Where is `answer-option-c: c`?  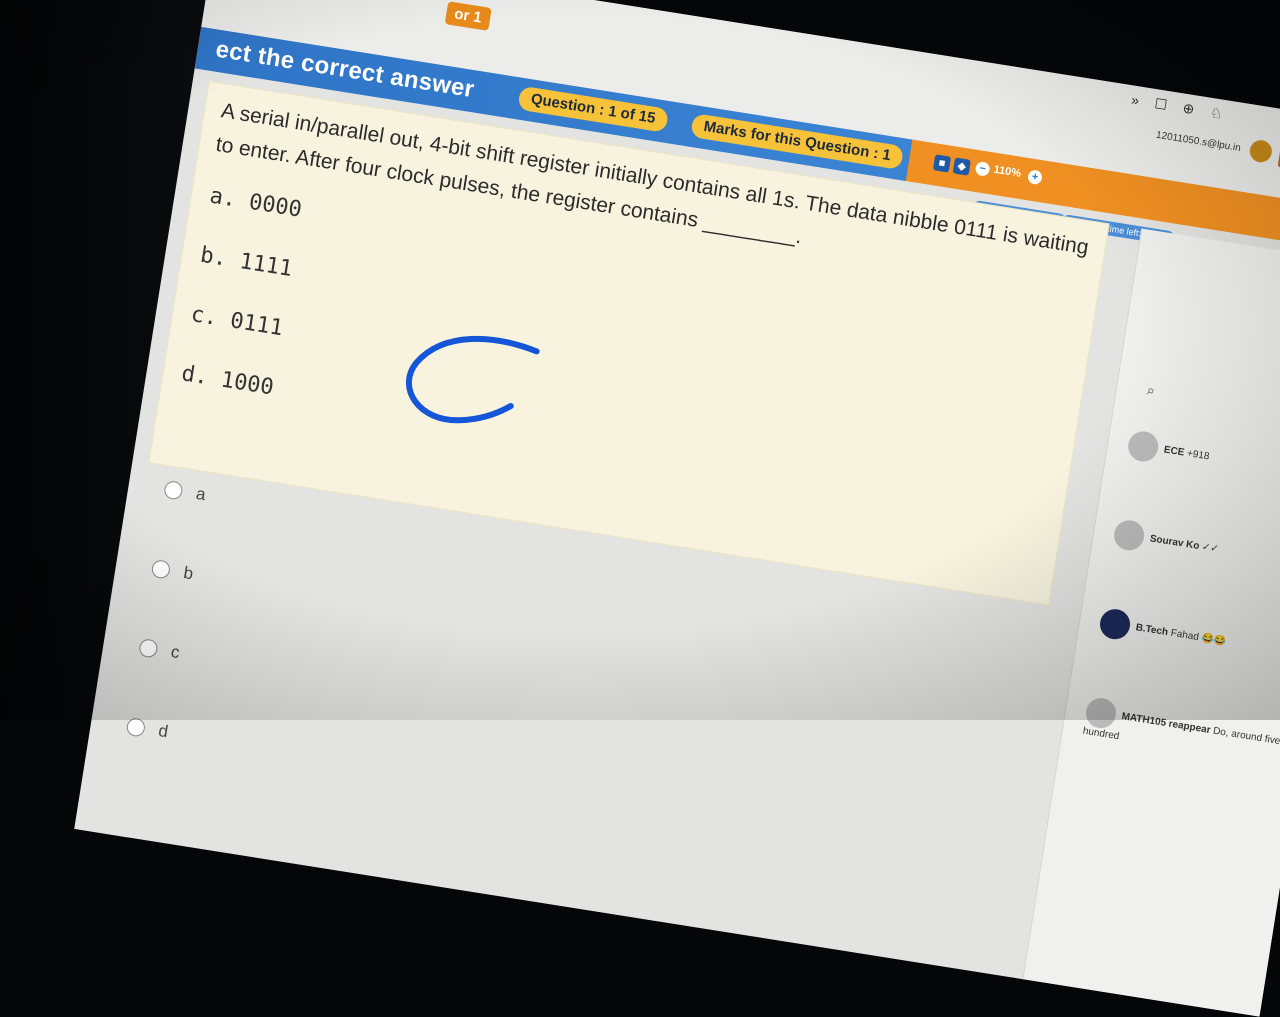 answer-option-c: c is located at coordinates (159, 650).